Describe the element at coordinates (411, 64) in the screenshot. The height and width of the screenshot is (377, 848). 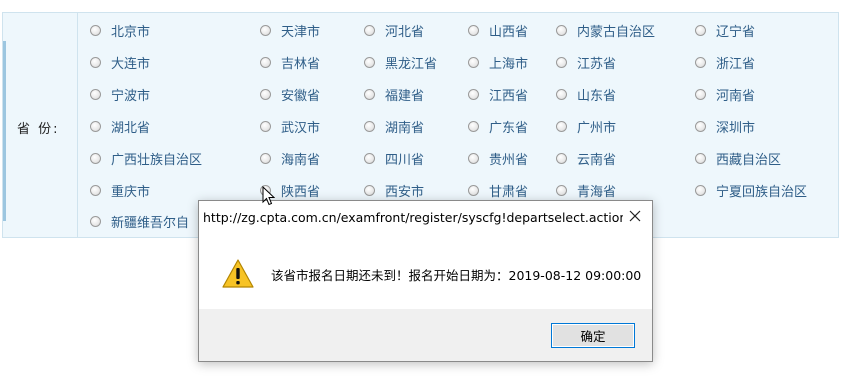
I see `province-option-label: 黑龙江省` at that location.